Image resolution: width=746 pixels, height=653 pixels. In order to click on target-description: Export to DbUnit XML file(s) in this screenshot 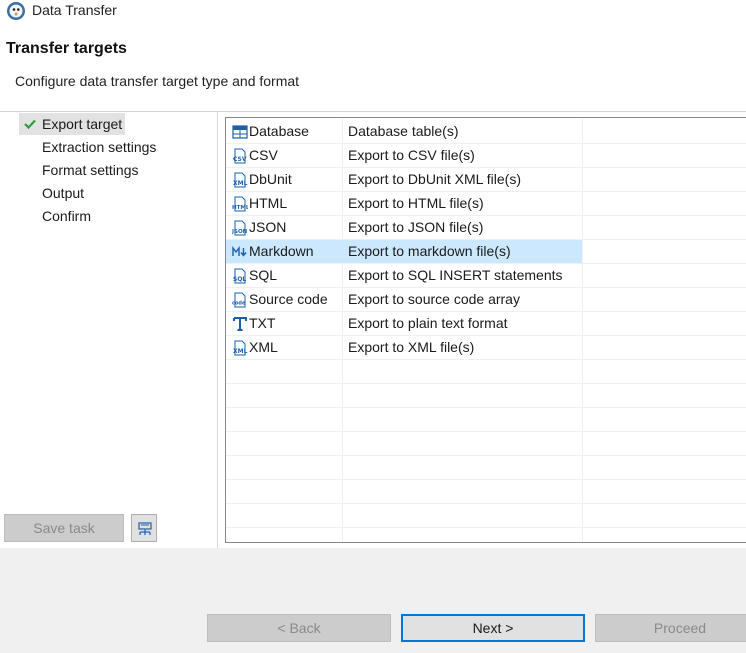, I will do `click(434, 179)`.